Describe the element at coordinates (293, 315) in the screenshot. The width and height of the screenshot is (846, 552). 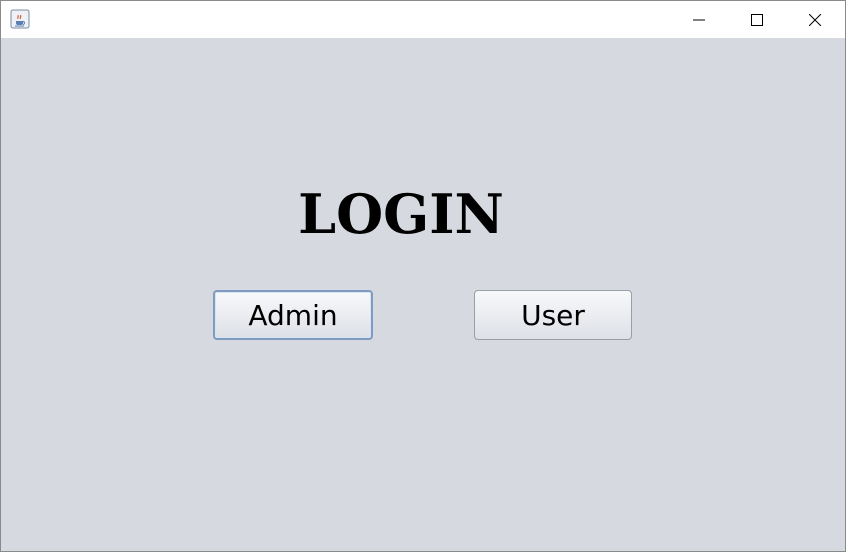
I see `admin-button: Admin` at that location.